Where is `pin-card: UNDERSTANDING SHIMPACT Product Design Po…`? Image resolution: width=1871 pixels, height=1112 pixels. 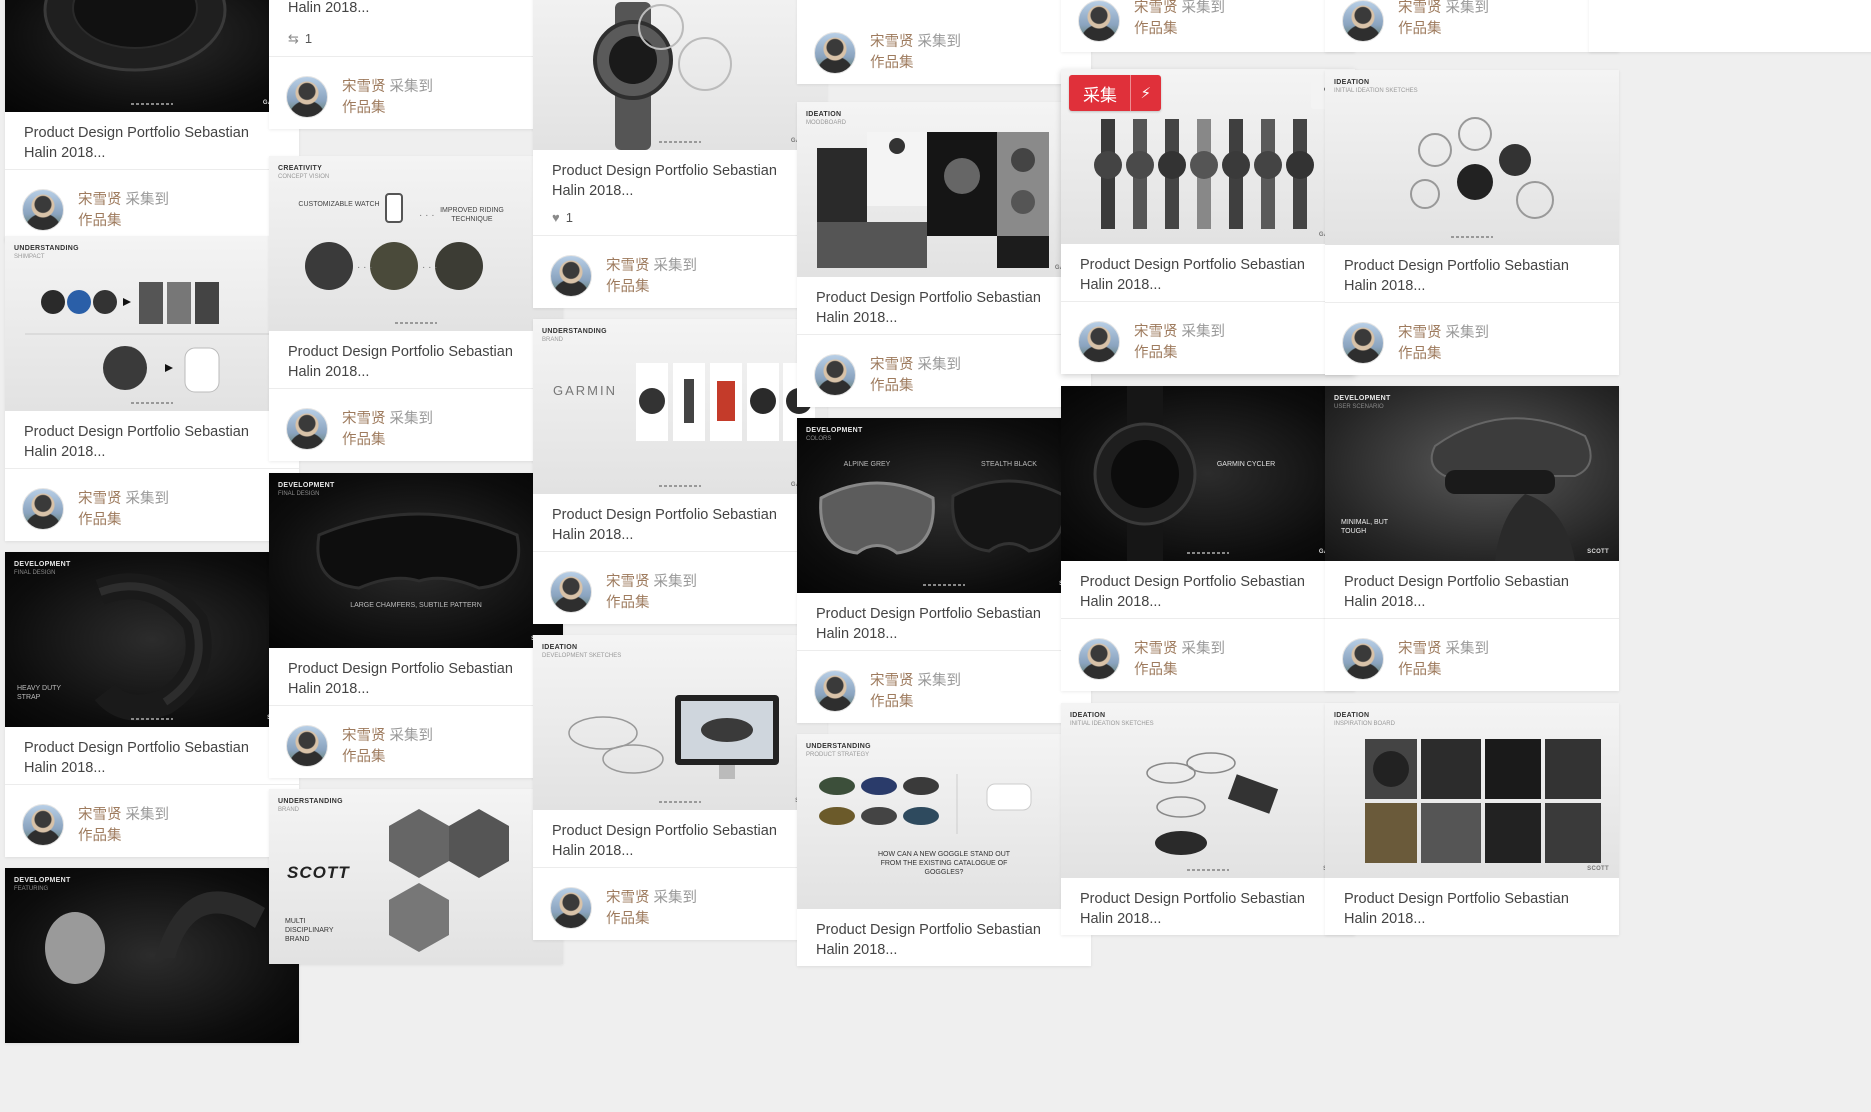
pin-card: UNDERSTANDING SHIMPACT Product Design Po… is located at coordinates (152, 388).